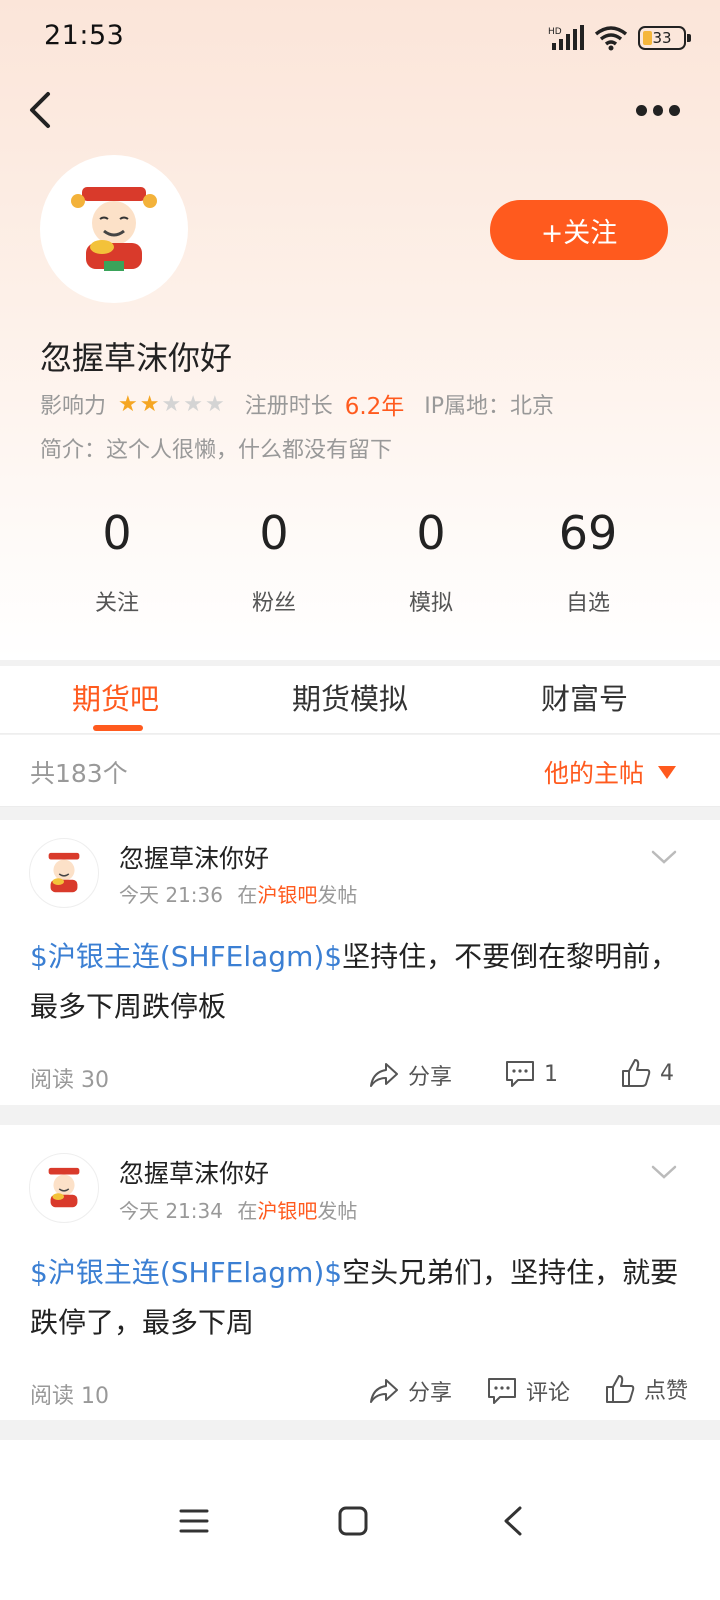 This screenshot has width=720, height=1600. Describe the element at coordinates (288, 406) in the screenshot. I see `registration-label: 注册时长` at that location.